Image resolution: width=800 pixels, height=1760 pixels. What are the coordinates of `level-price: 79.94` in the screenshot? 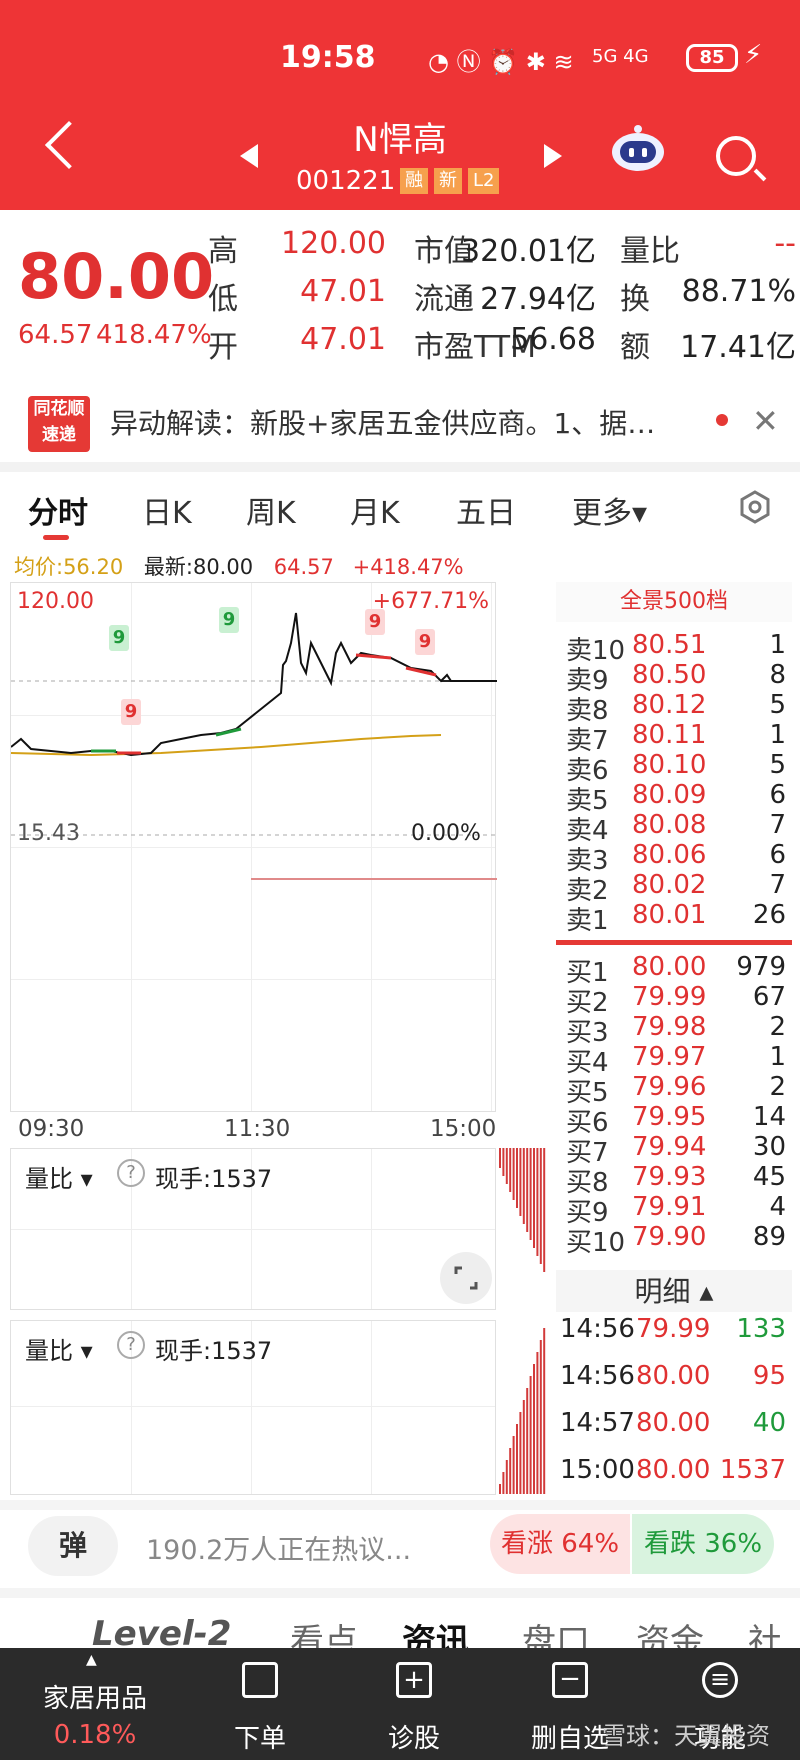 It's located at (669, 1147).